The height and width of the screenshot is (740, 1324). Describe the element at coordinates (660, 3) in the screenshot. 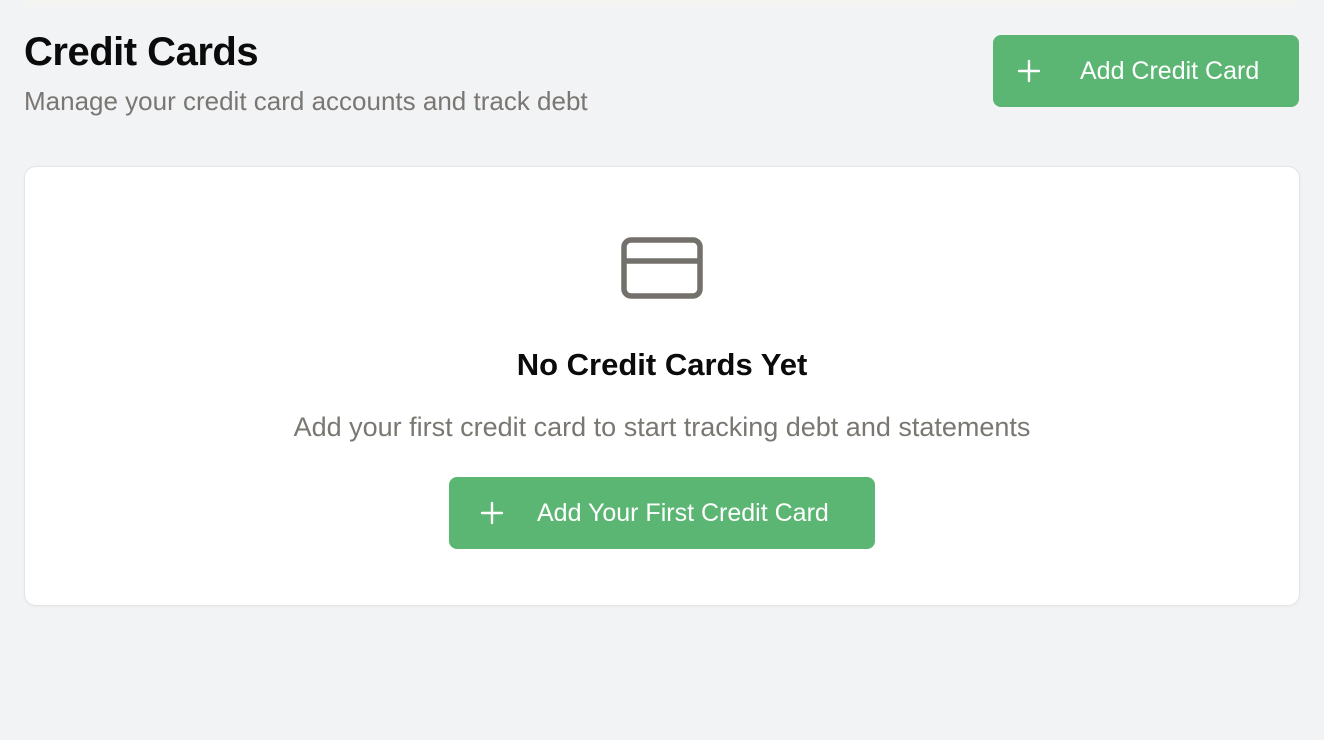

I see `top-strip` at that location.